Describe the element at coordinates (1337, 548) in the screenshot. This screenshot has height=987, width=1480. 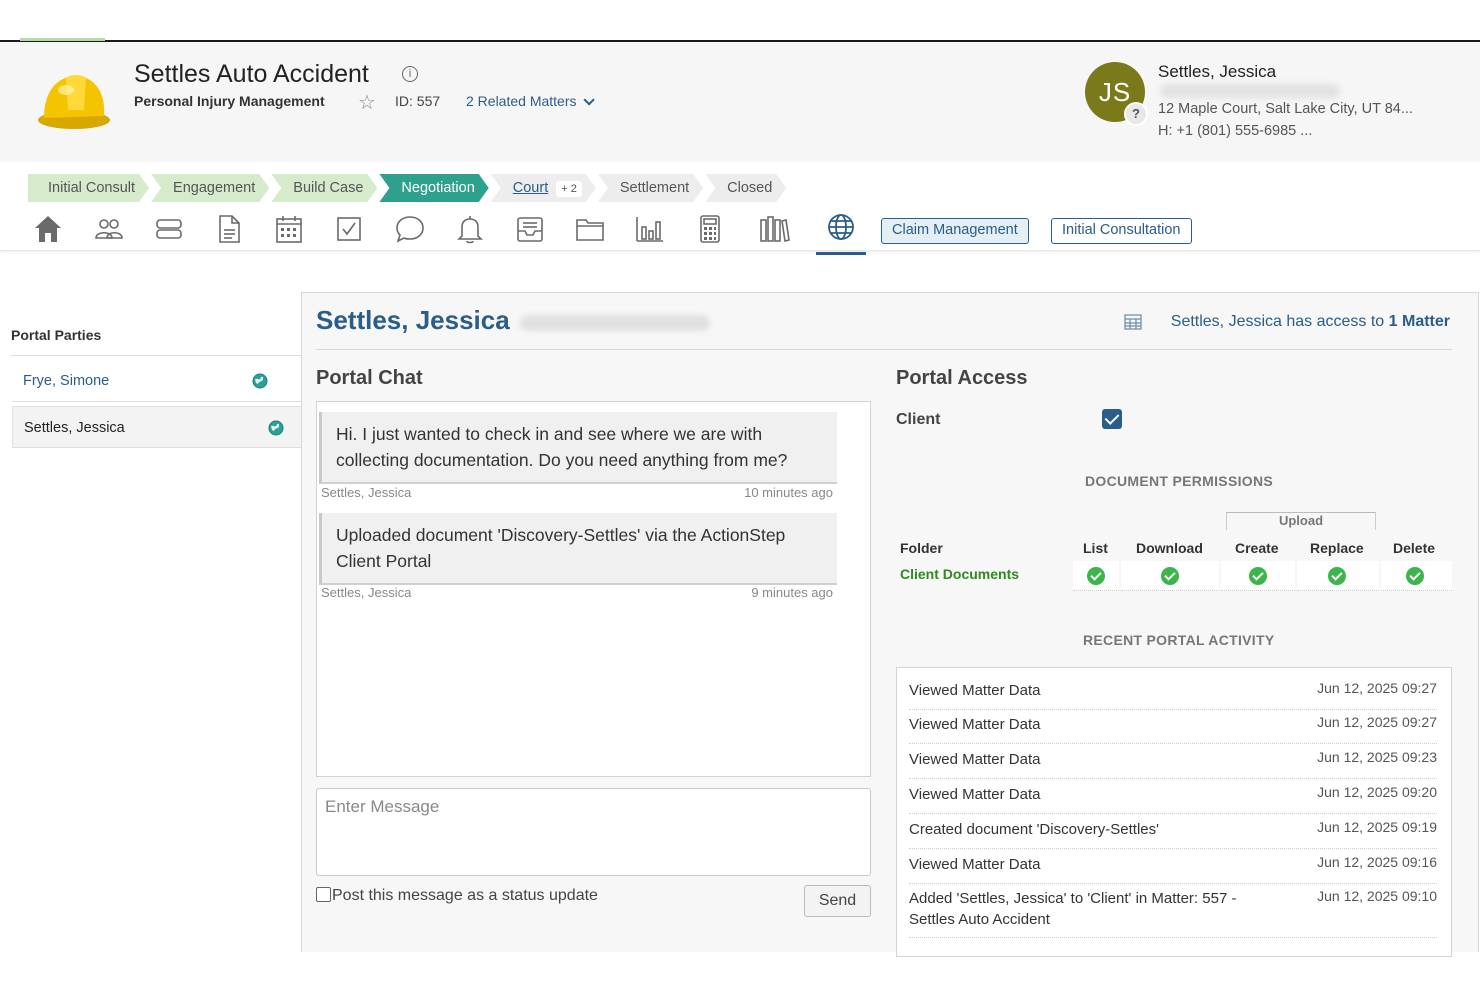
I see `perm-header-replace: Replace` at that location.